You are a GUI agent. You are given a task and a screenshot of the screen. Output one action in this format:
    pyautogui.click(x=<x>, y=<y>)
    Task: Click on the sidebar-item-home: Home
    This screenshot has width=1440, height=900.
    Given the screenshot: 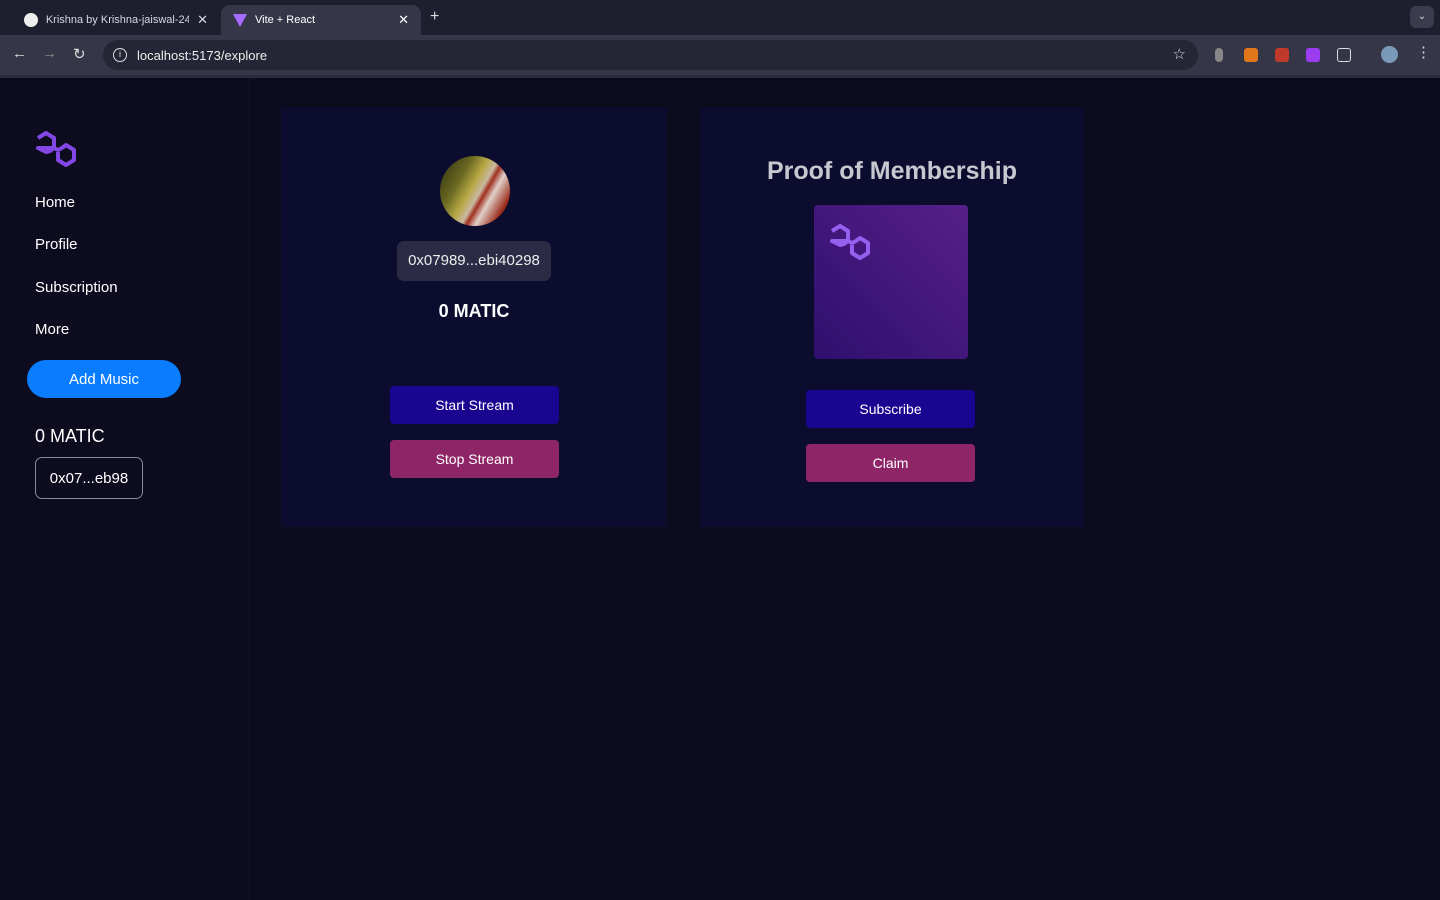 What is the action you would take?
    pyautogui.click(x=55, y=202)
    